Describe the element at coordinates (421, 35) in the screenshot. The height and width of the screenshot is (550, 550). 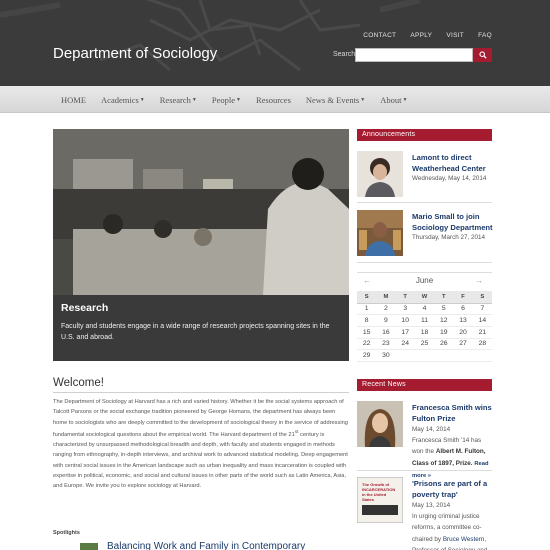
I see `utility-link-apply: APPLY` at that location.